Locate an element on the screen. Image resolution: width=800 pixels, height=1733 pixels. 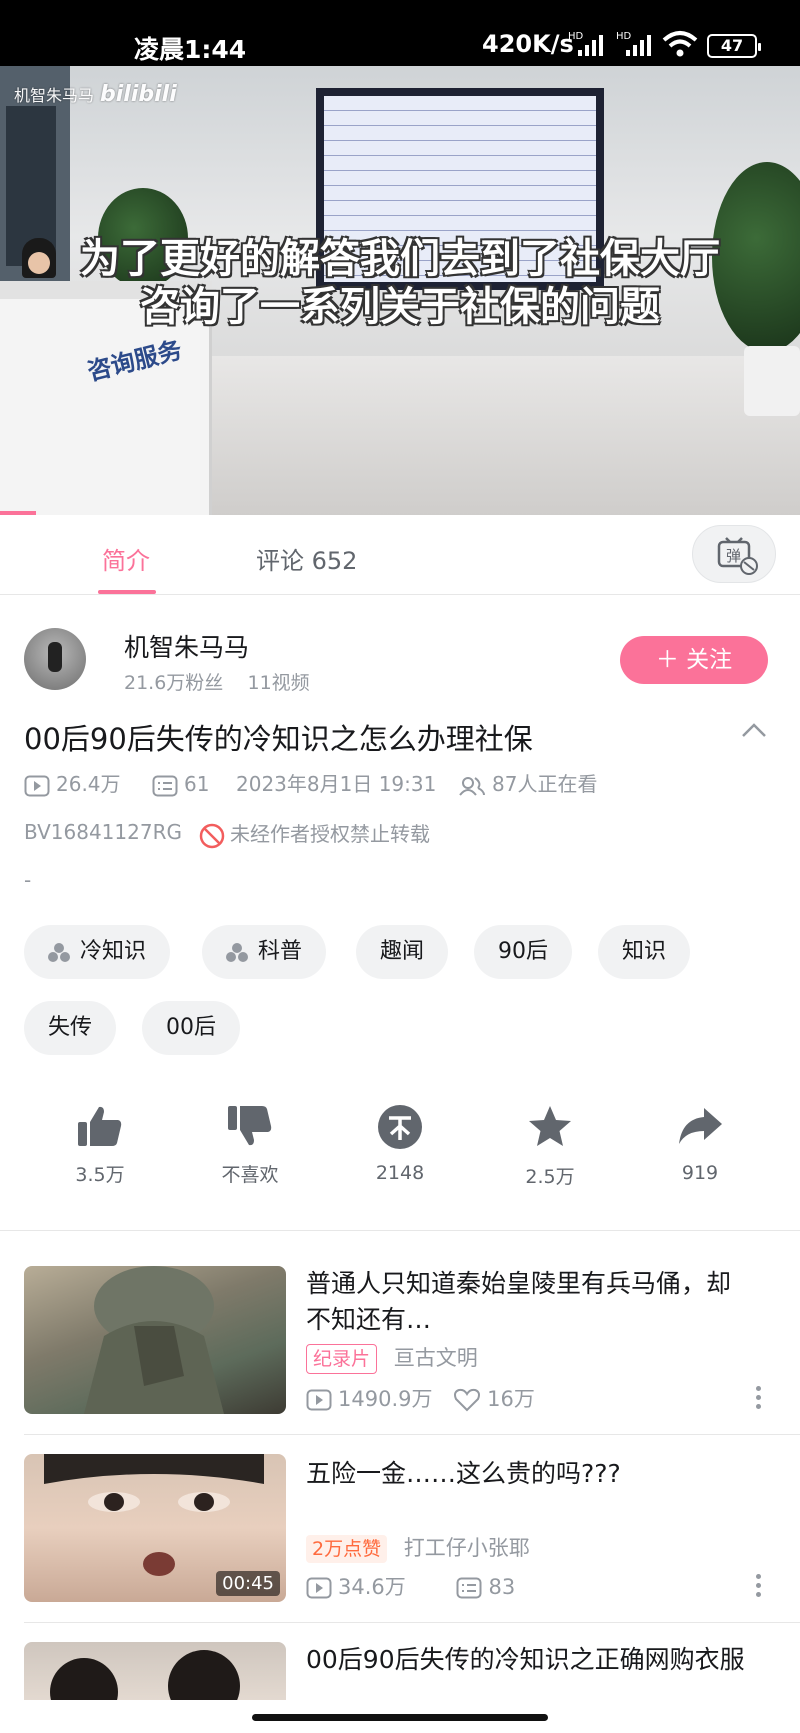
danmaku-toggle-button: 弹 is located at coordinates (734, 554).